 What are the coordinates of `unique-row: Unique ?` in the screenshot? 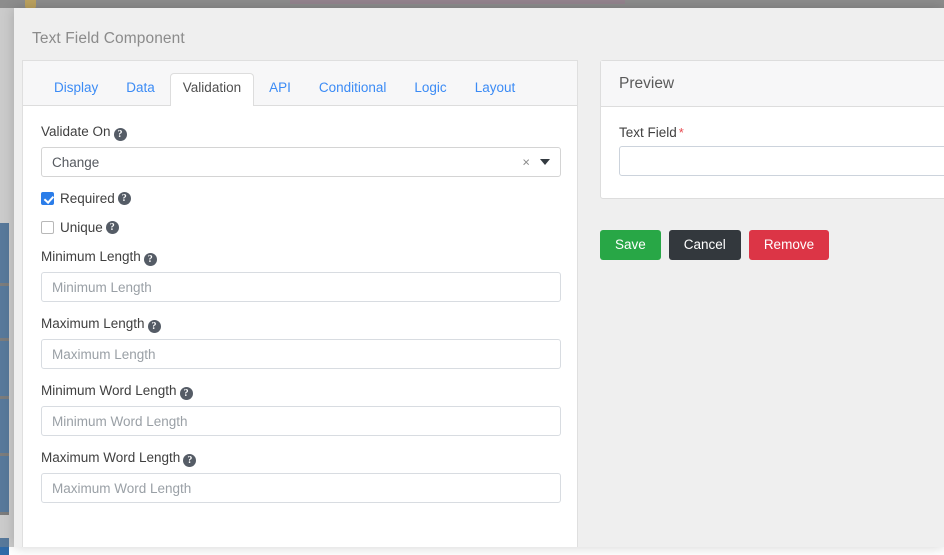 It's located at (301, 227).